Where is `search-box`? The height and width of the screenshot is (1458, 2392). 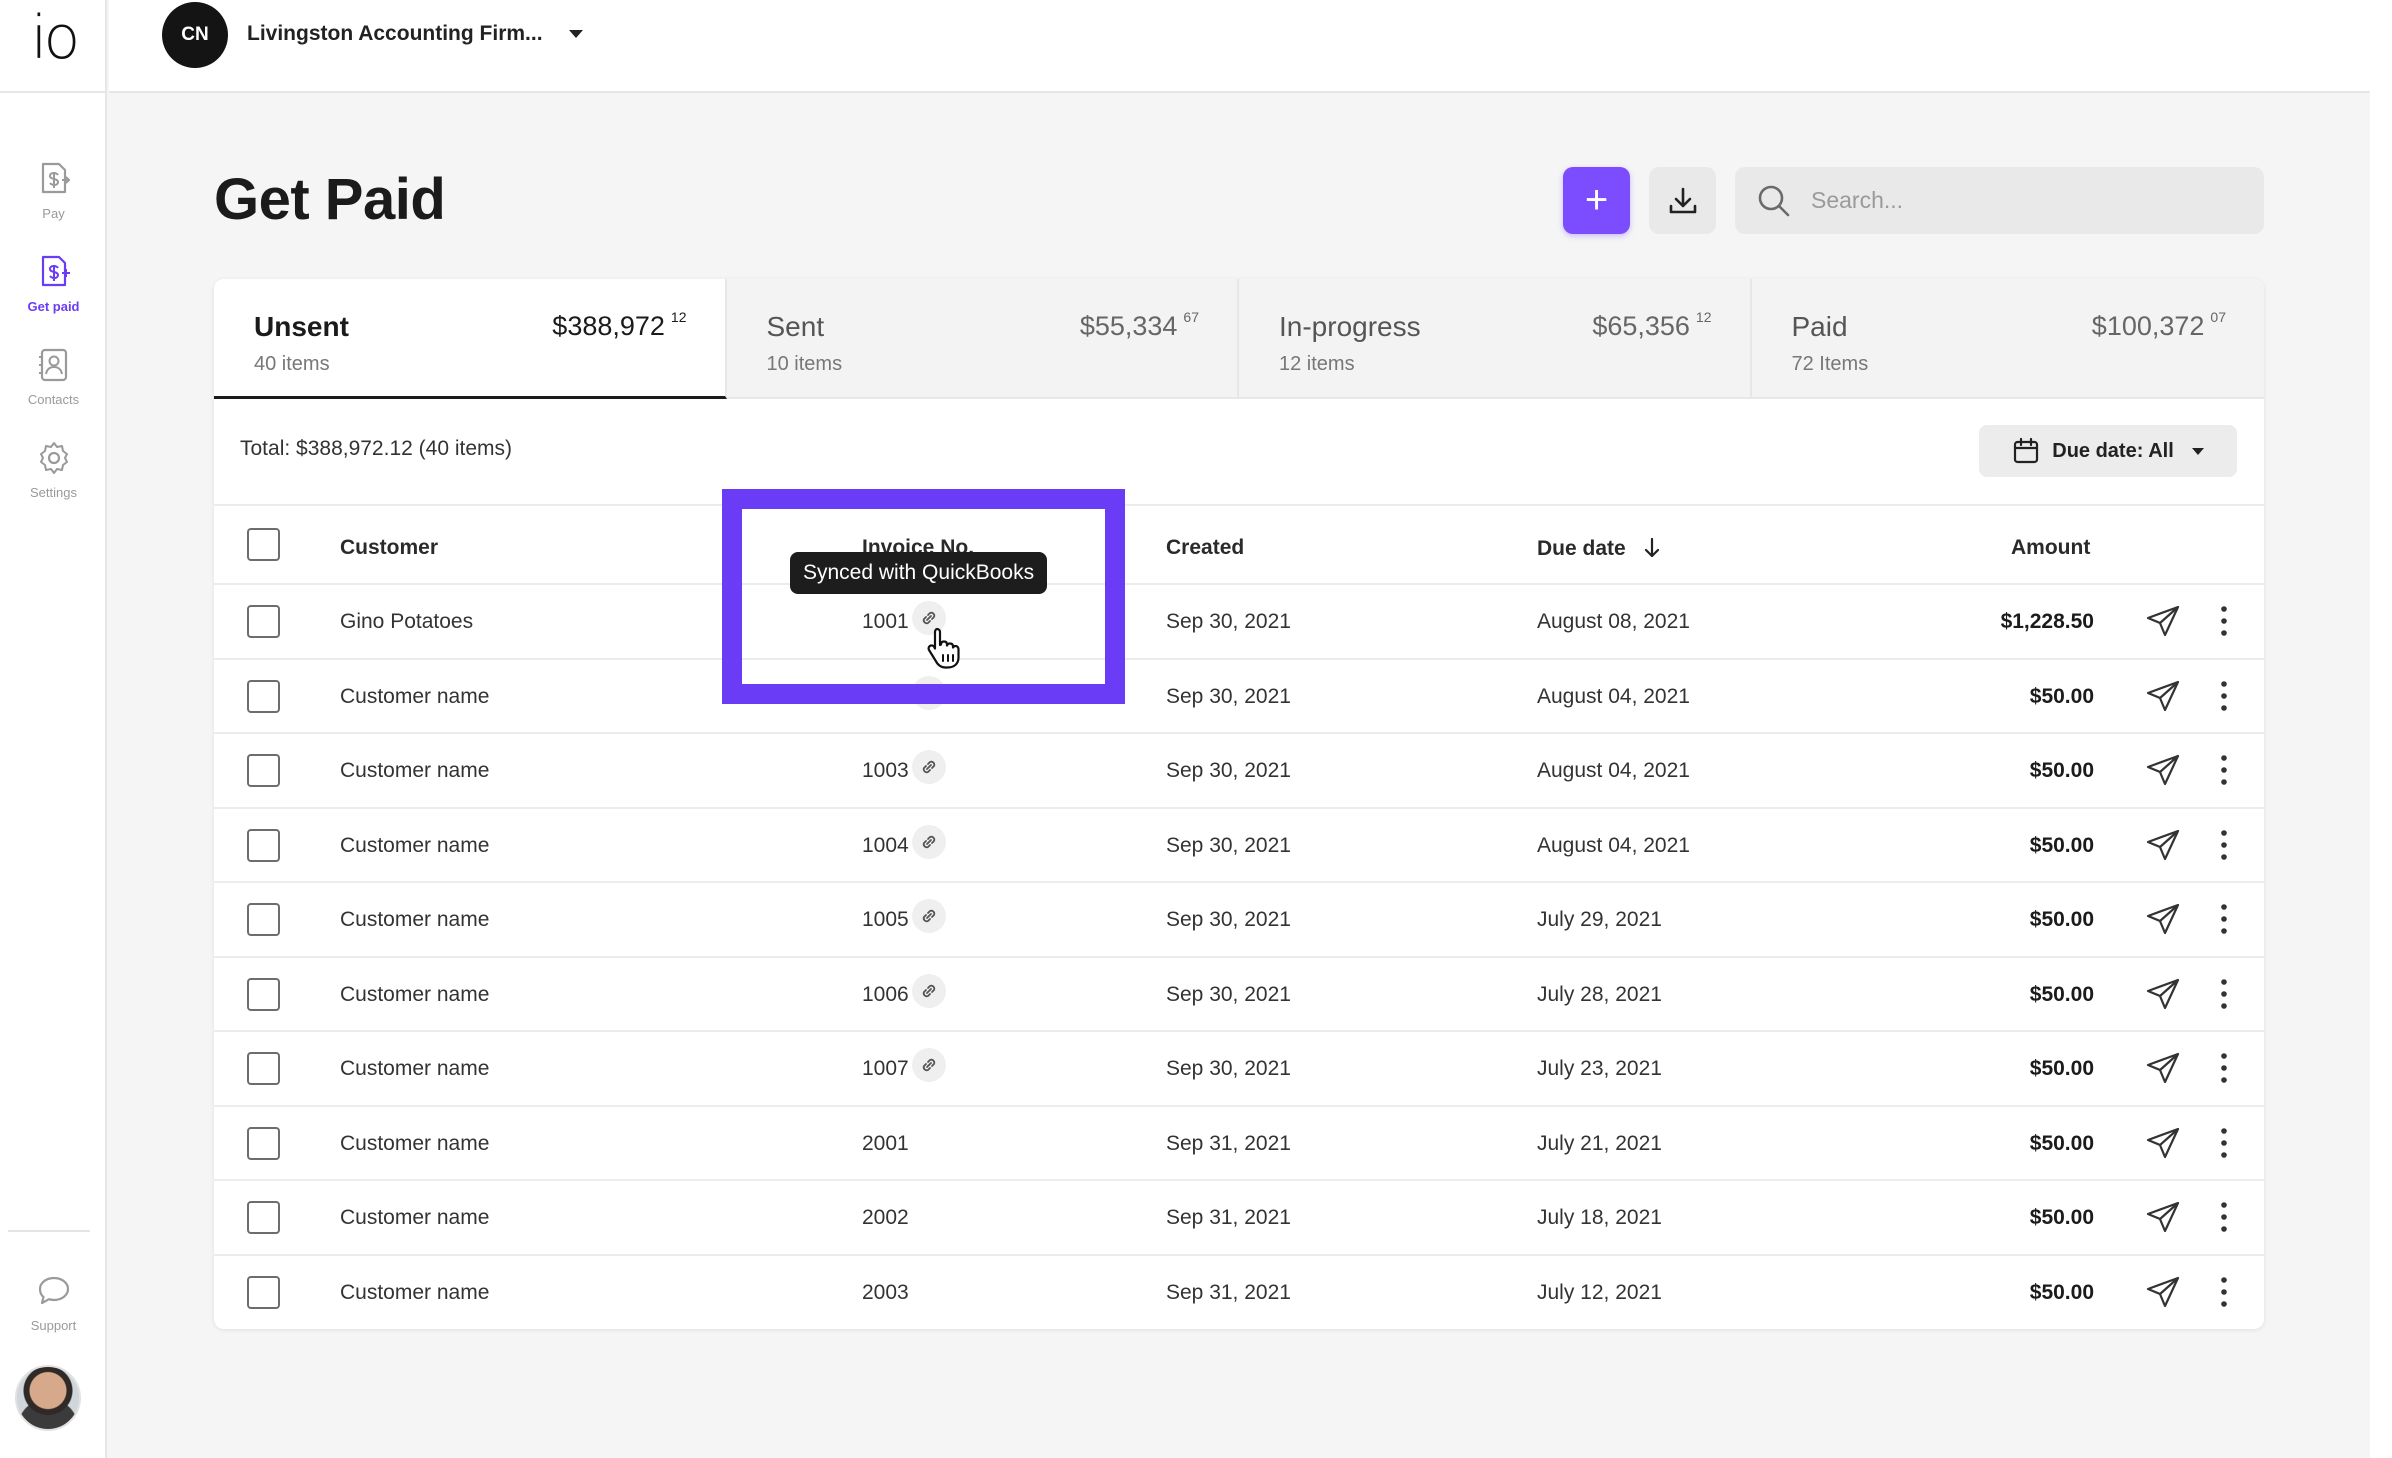
search-box is located at coordinates (1999, 200).